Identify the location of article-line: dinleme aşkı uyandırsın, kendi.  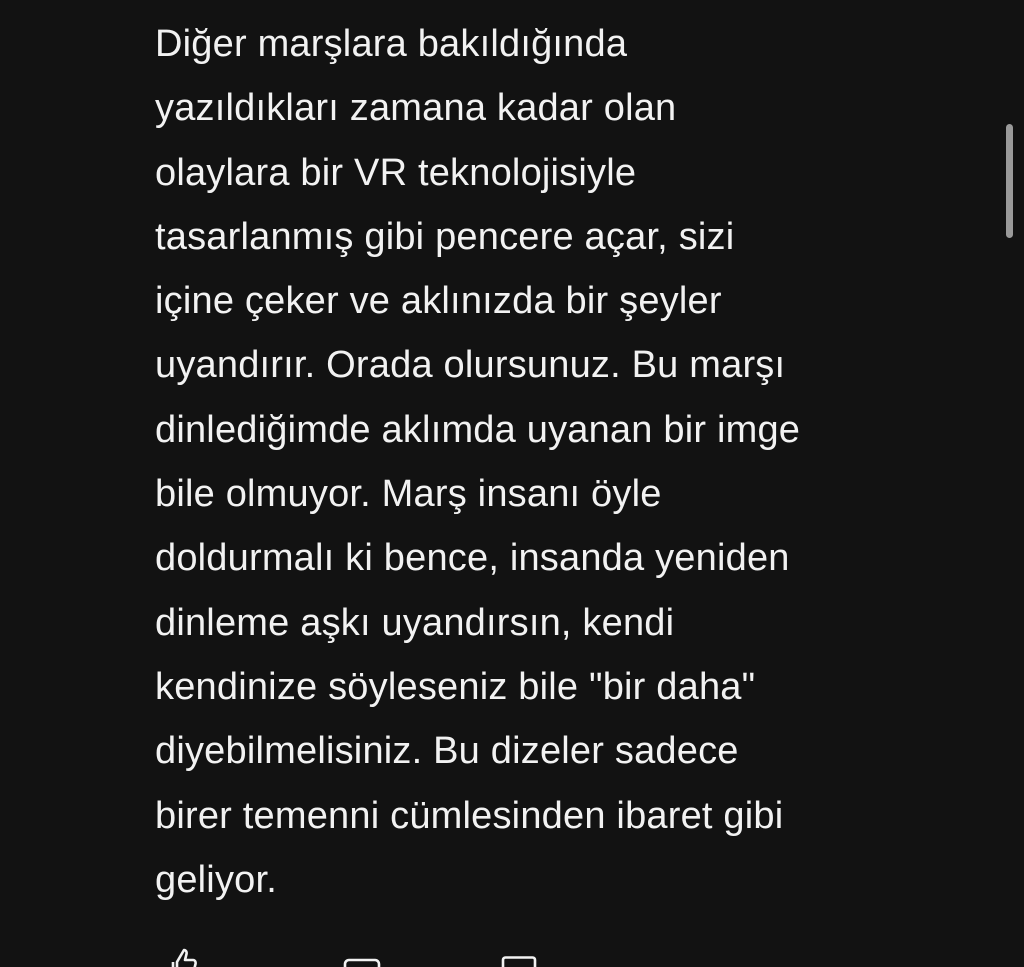
(415, 622).